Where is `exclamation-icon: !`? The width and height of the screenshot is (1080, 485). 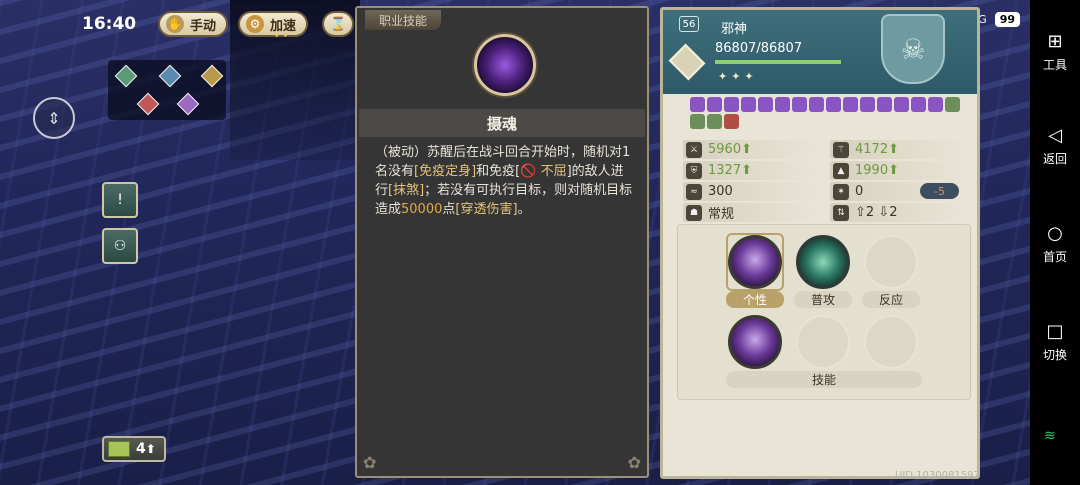
exclamation-icon: ! is located at coordinates (120, 200).